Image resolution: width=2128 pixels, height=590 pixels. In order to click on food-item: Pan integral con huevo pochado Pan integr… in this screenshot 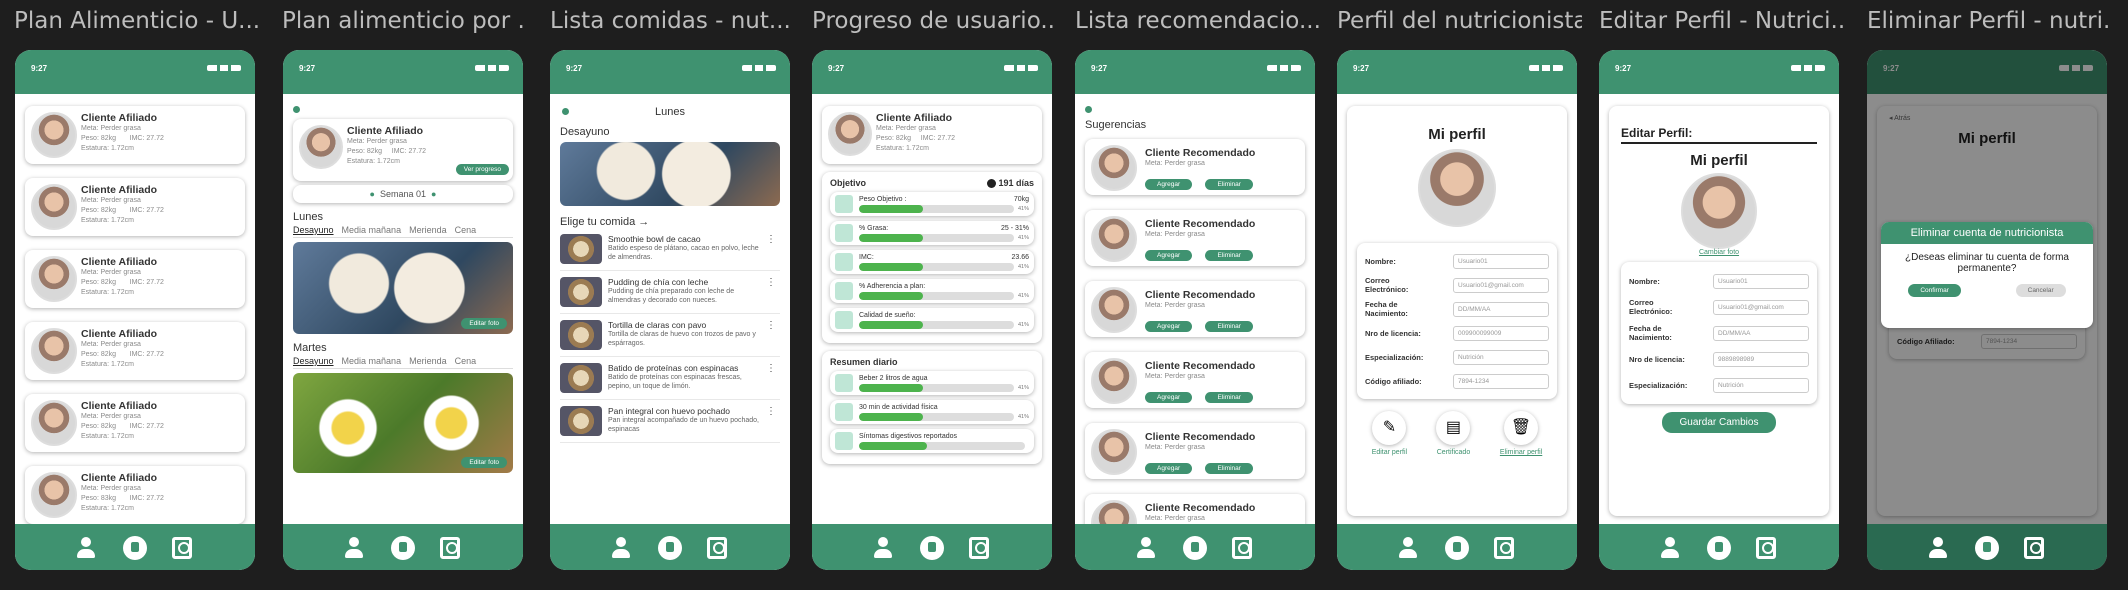, I will do `click(670, 421)`.